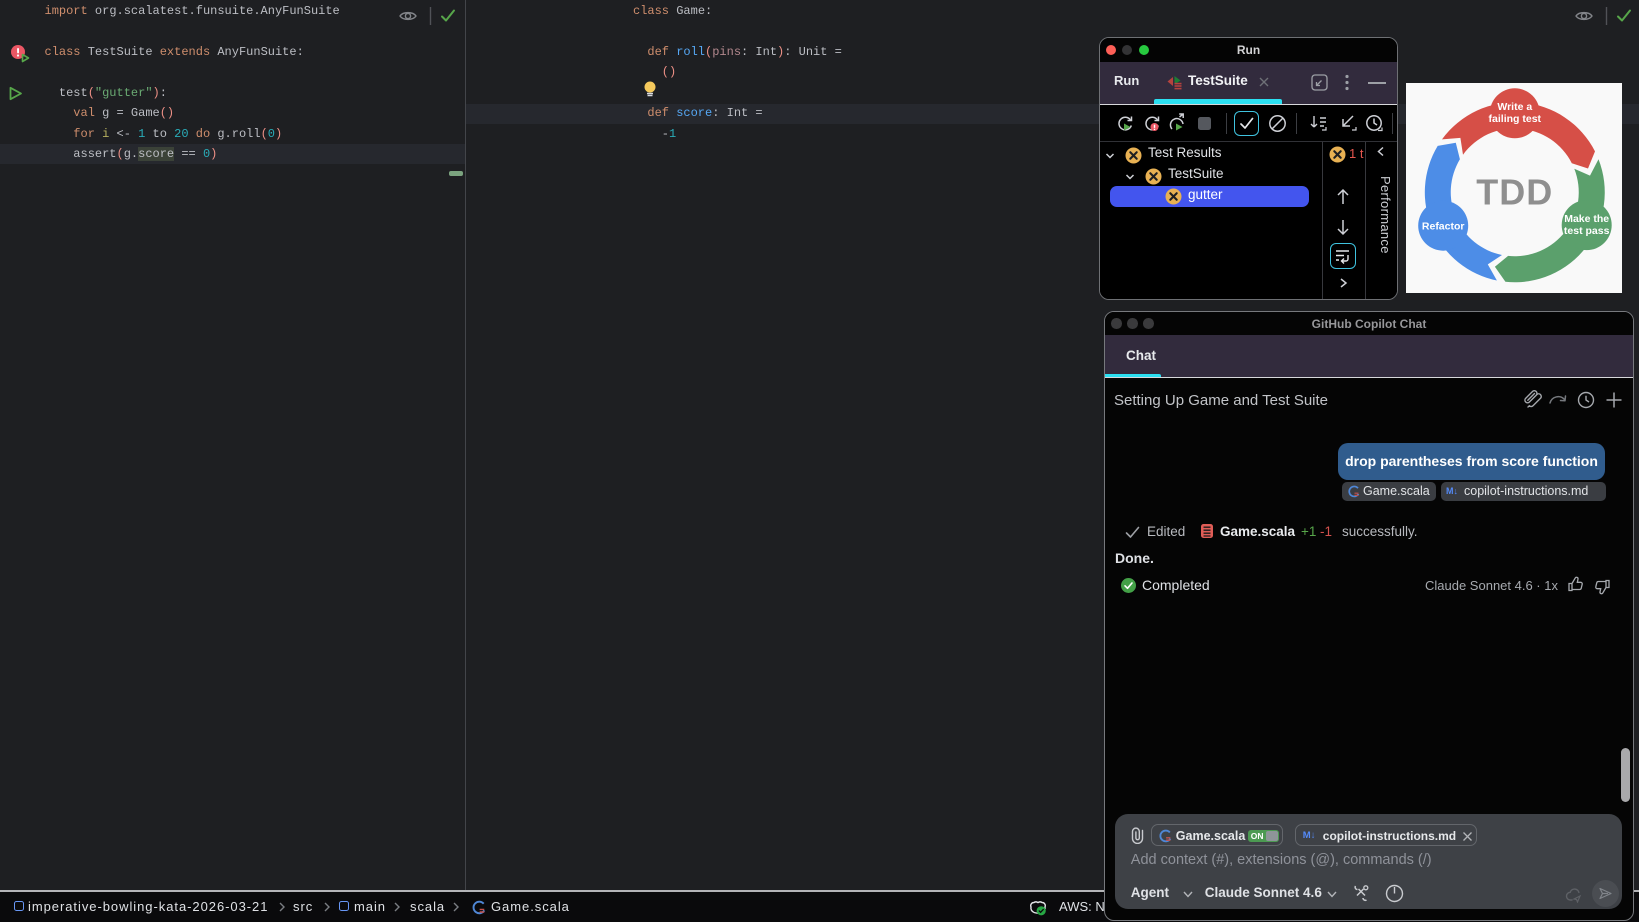  Describe the element at coordinates (1586, 219) in the screenshot. I see `svg-text: Make the` at that location.